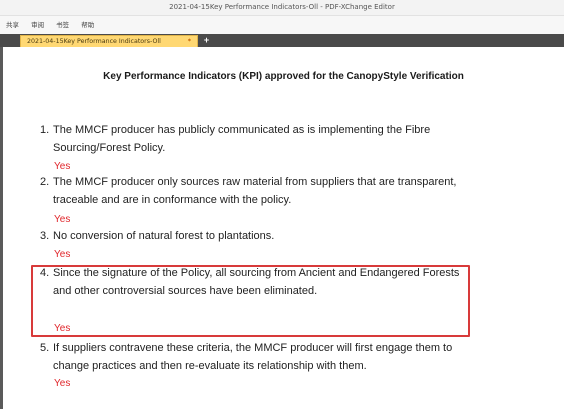 The height and width of the screenshot is (409, 564). Describe the element at coordinates (189, 41) in the screenshot. I see `tab-modified-icon: *` at that location.